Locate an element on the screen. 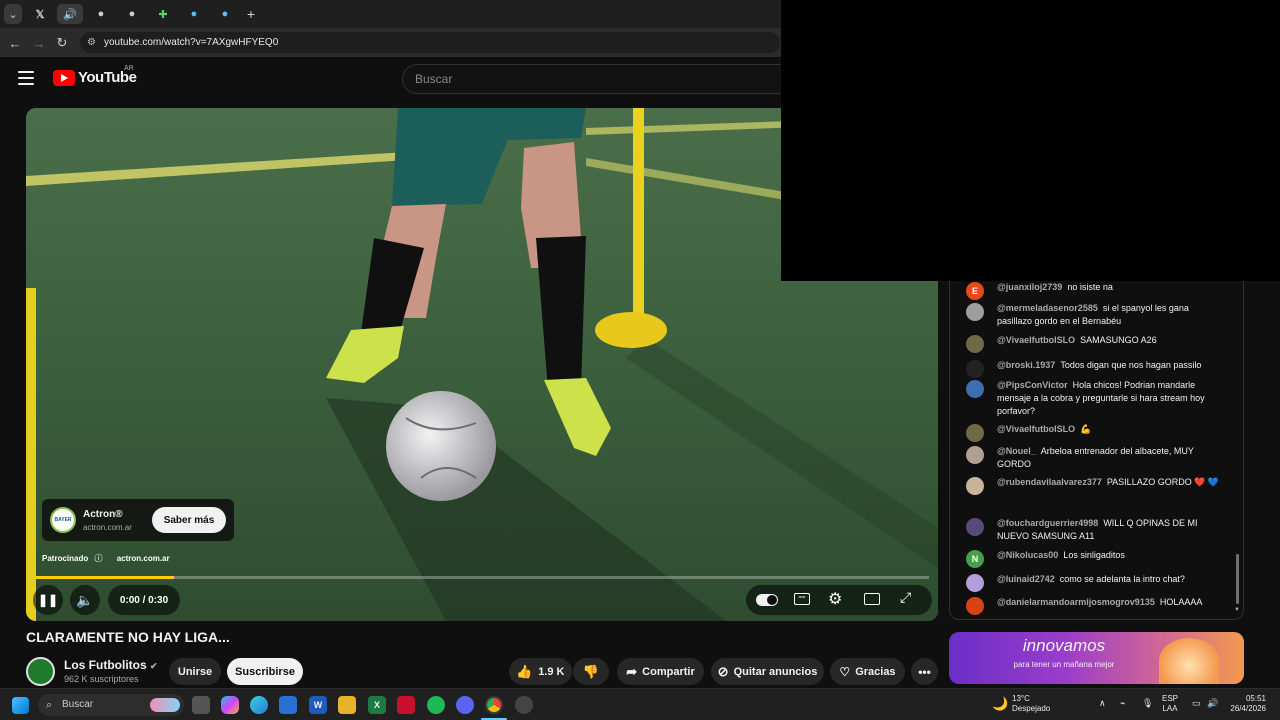 The image size is (1280, 720). weather-widget: 13°C Despejado is located at coordinates (1031, 704).